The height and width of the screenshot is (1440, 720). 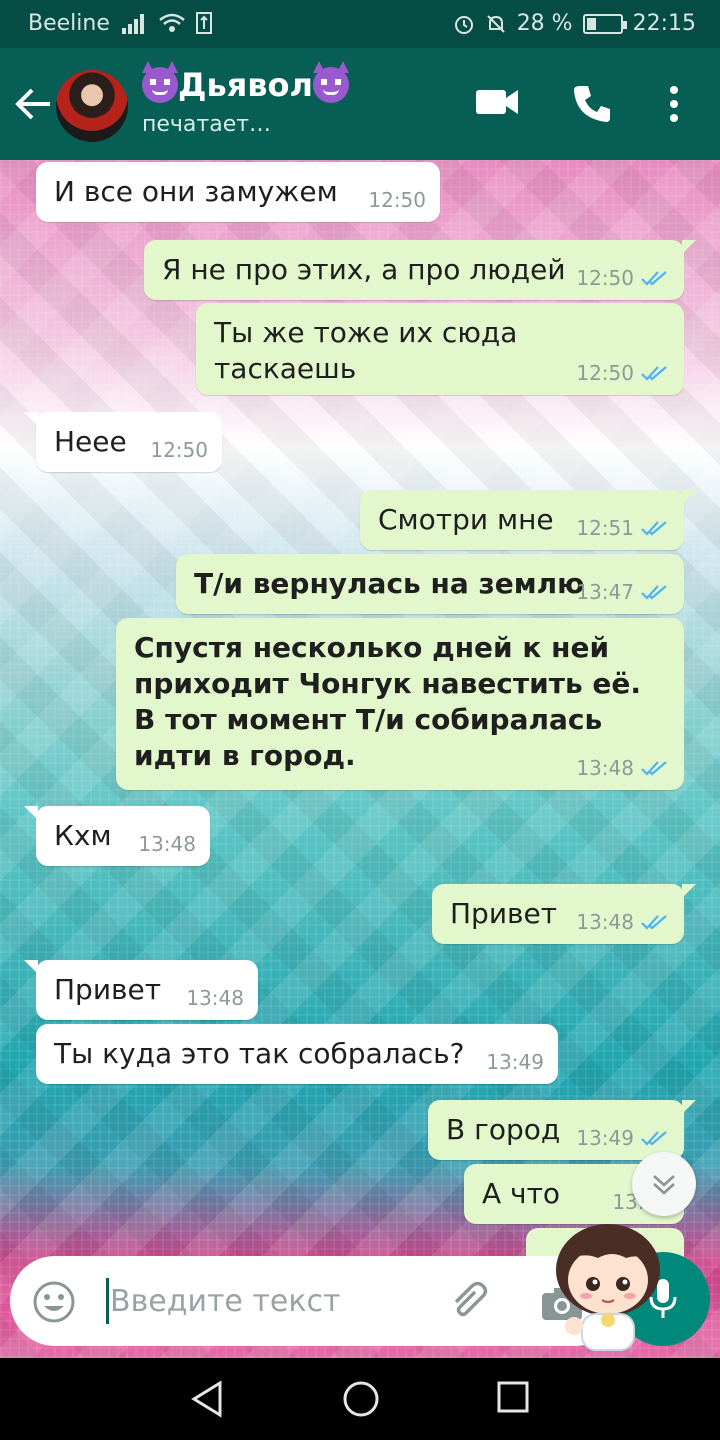 I want to click on message-input-bar: Введите текст, so click(x=315, y=1301).